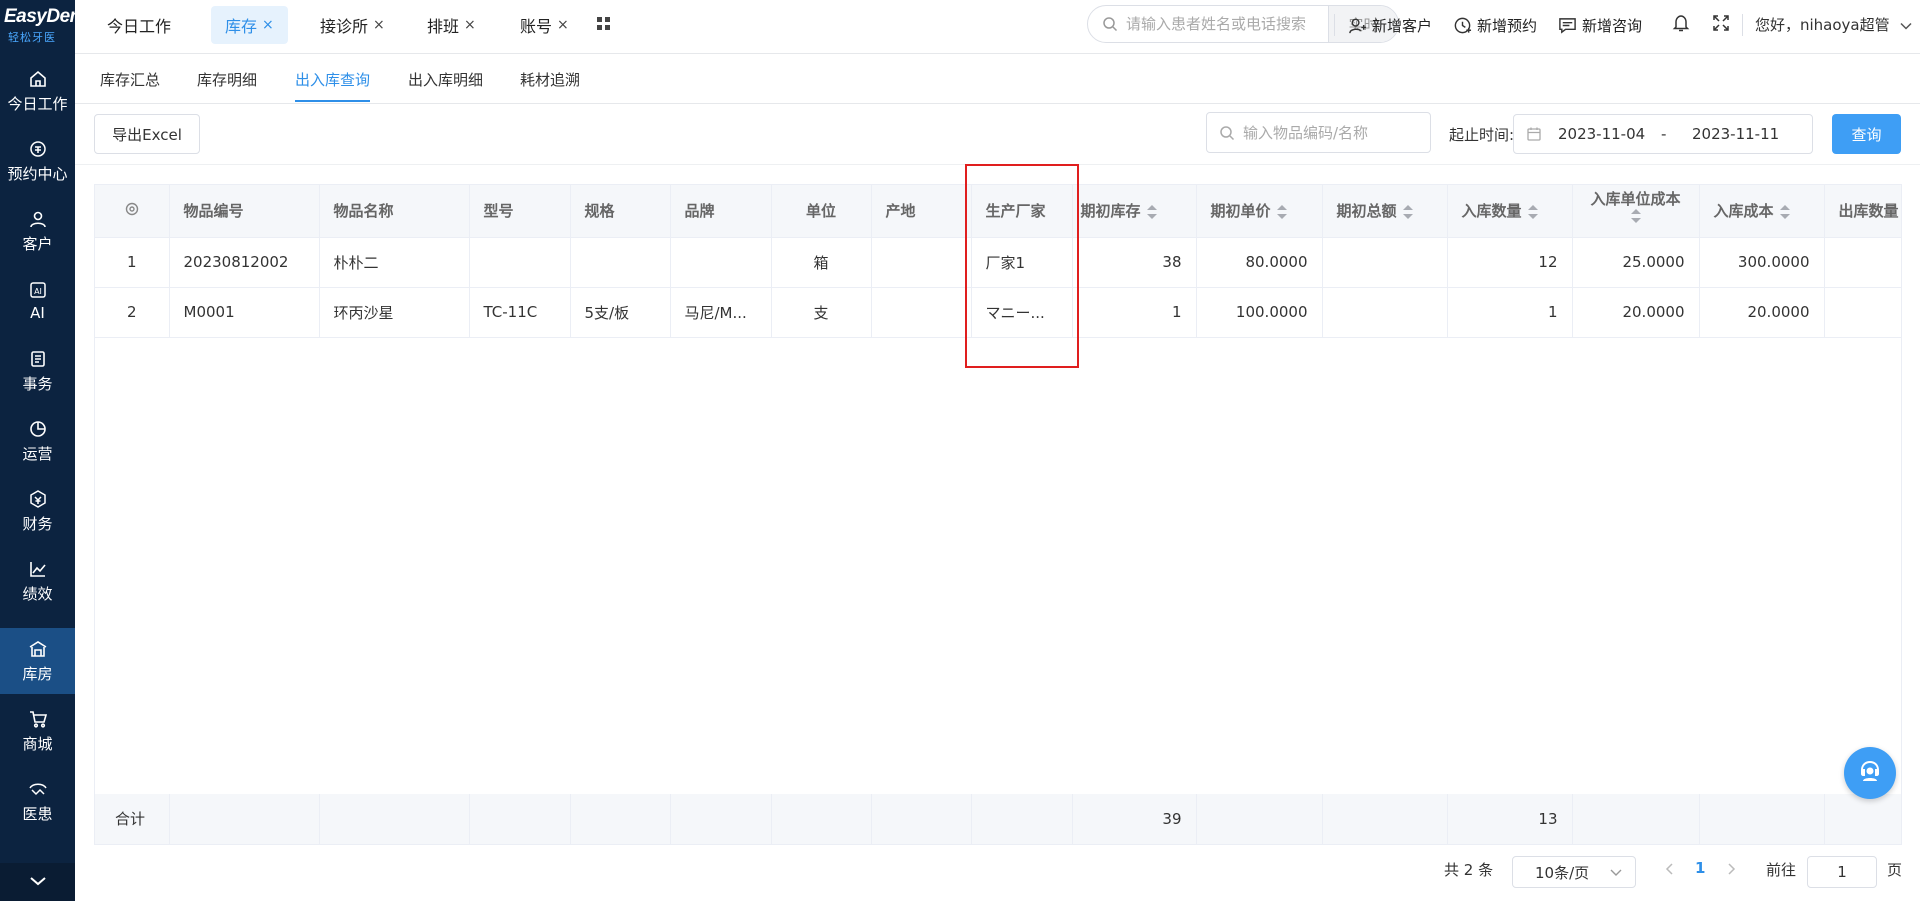  I want to click on page-number-current: 1, so click(1700, 868).